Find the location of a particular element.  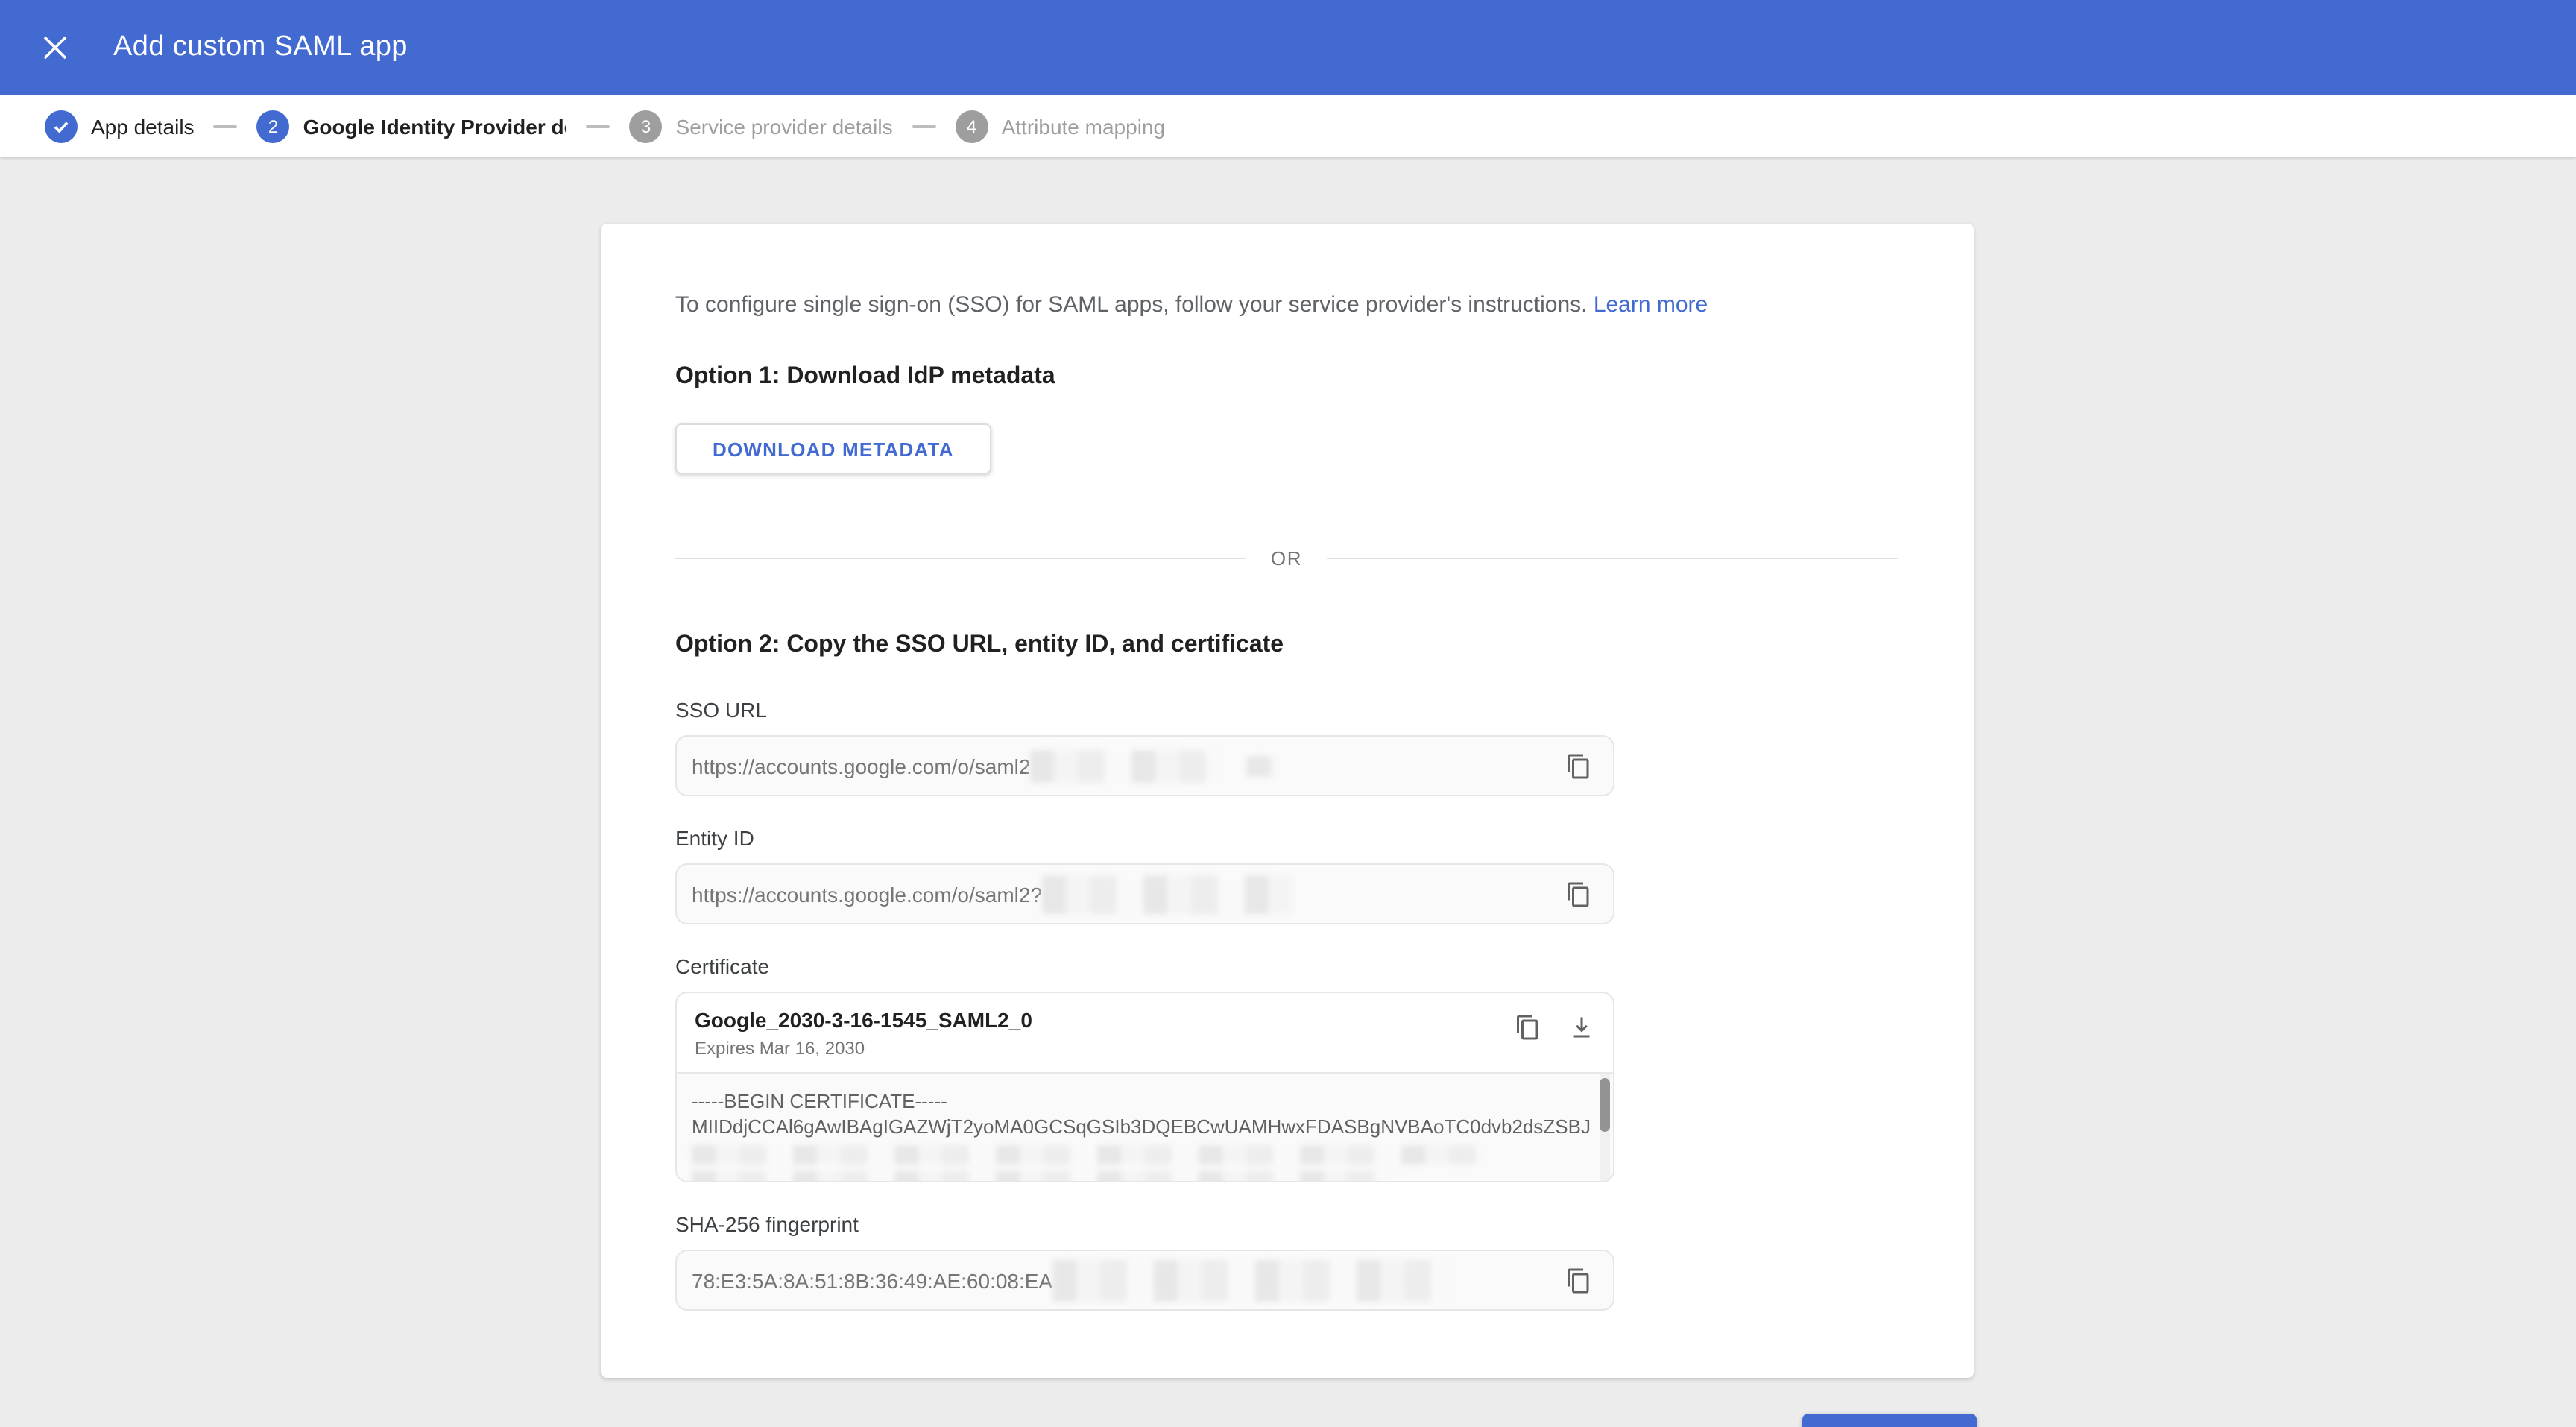

step-number-badge: 4 is located at coordinates (971, 126).